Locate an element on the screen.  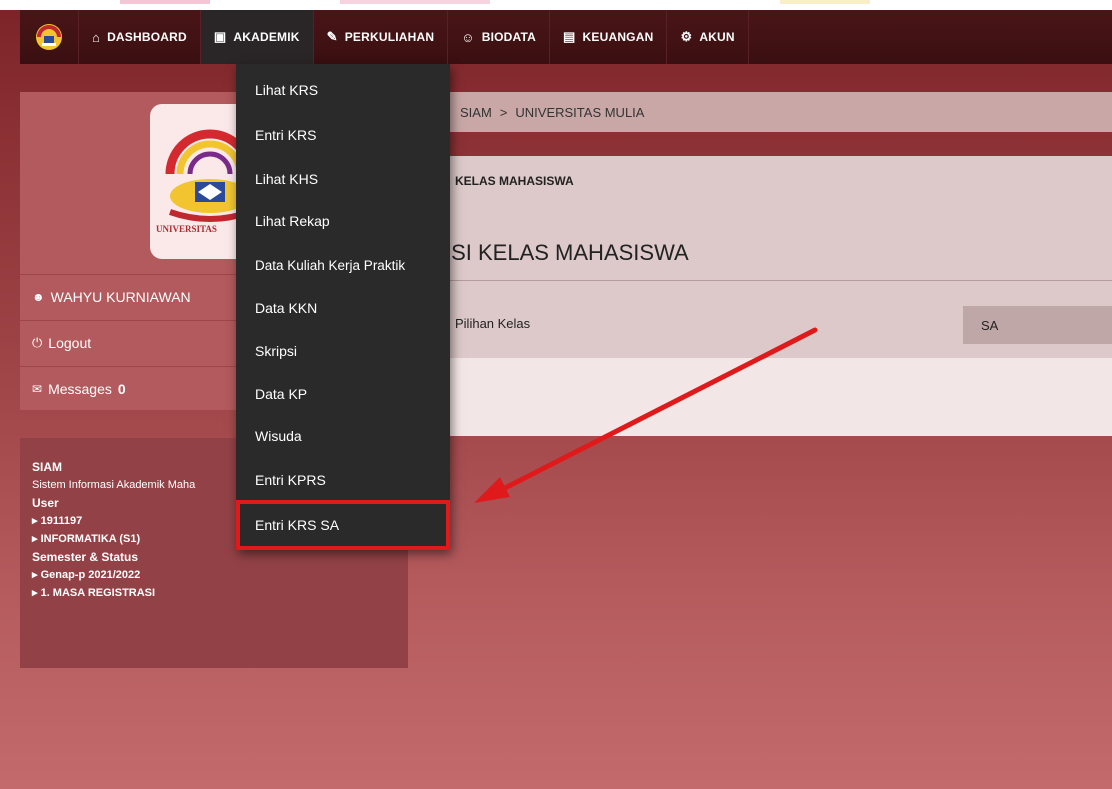
menu-item-label: Entri KRS SA is located at coordinates (297, 525).